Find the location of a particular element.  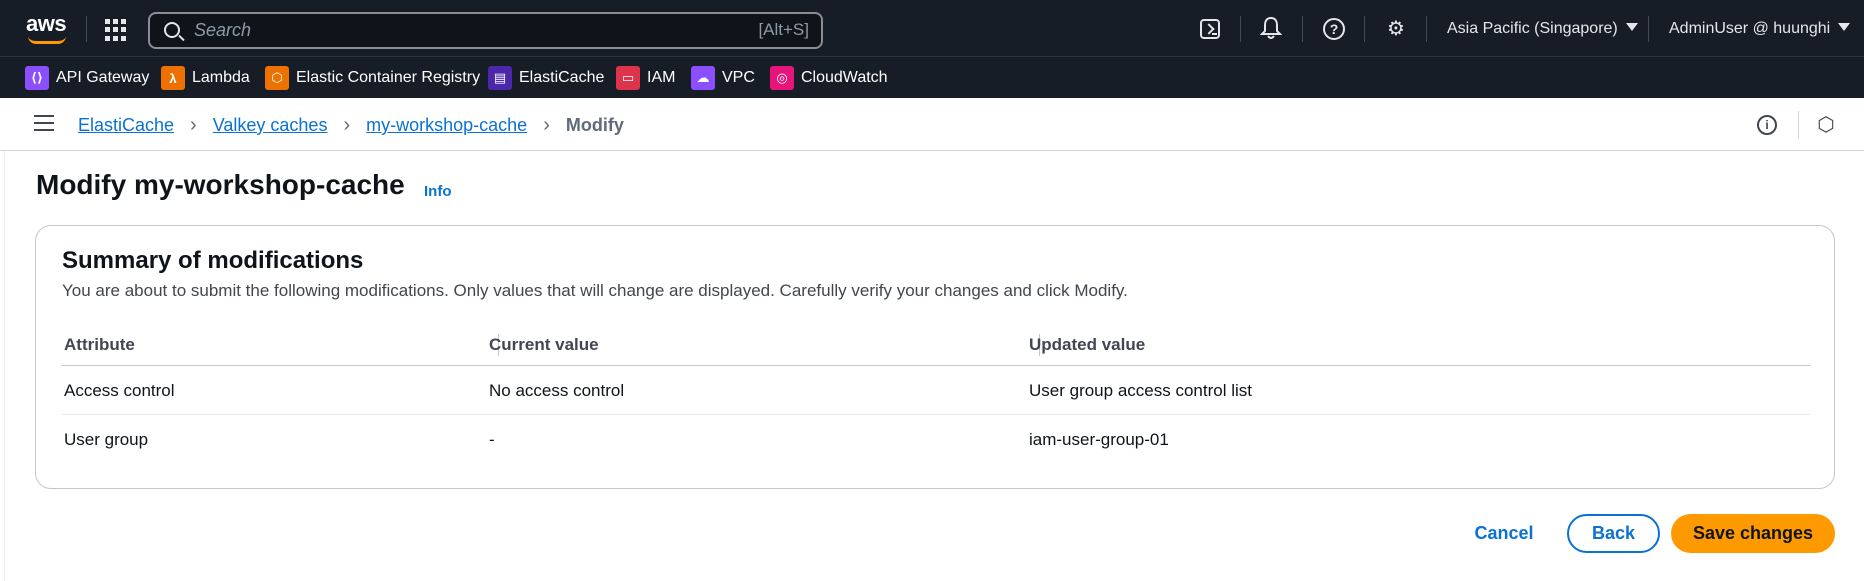

breadcrumb-valkey-caches: Valkey caches is located at coordinates (270, 125).